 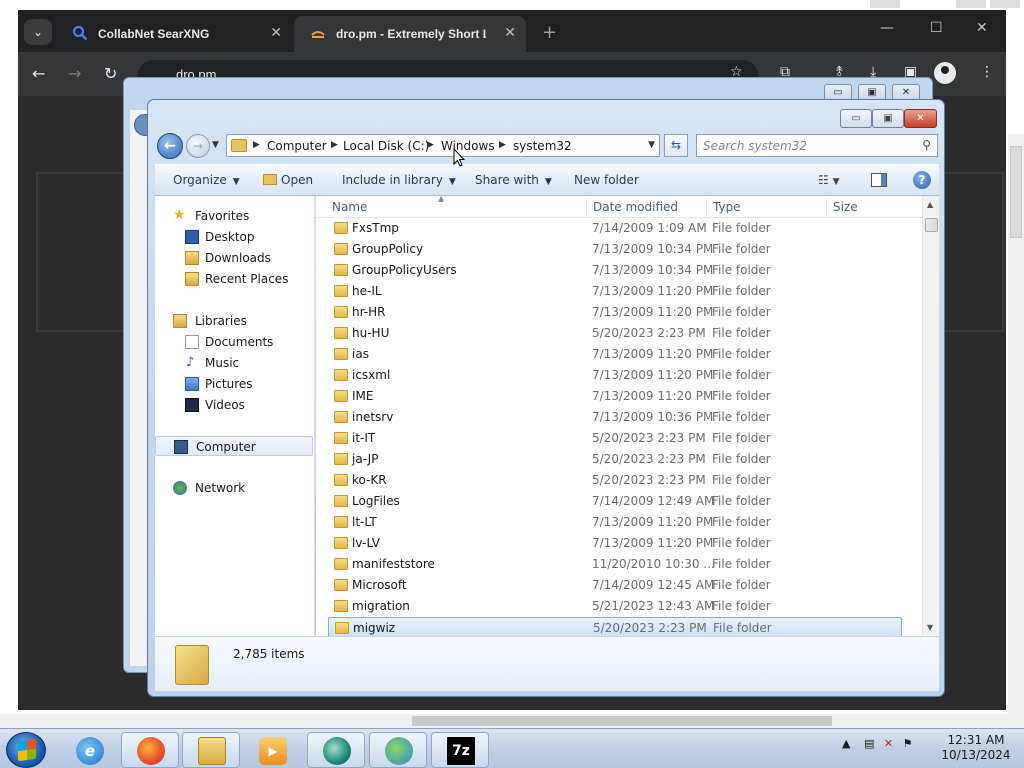 What do you see at coordinates (26, 750) in the screenshot?
I see `start-button` at bounding box center [26, 750].